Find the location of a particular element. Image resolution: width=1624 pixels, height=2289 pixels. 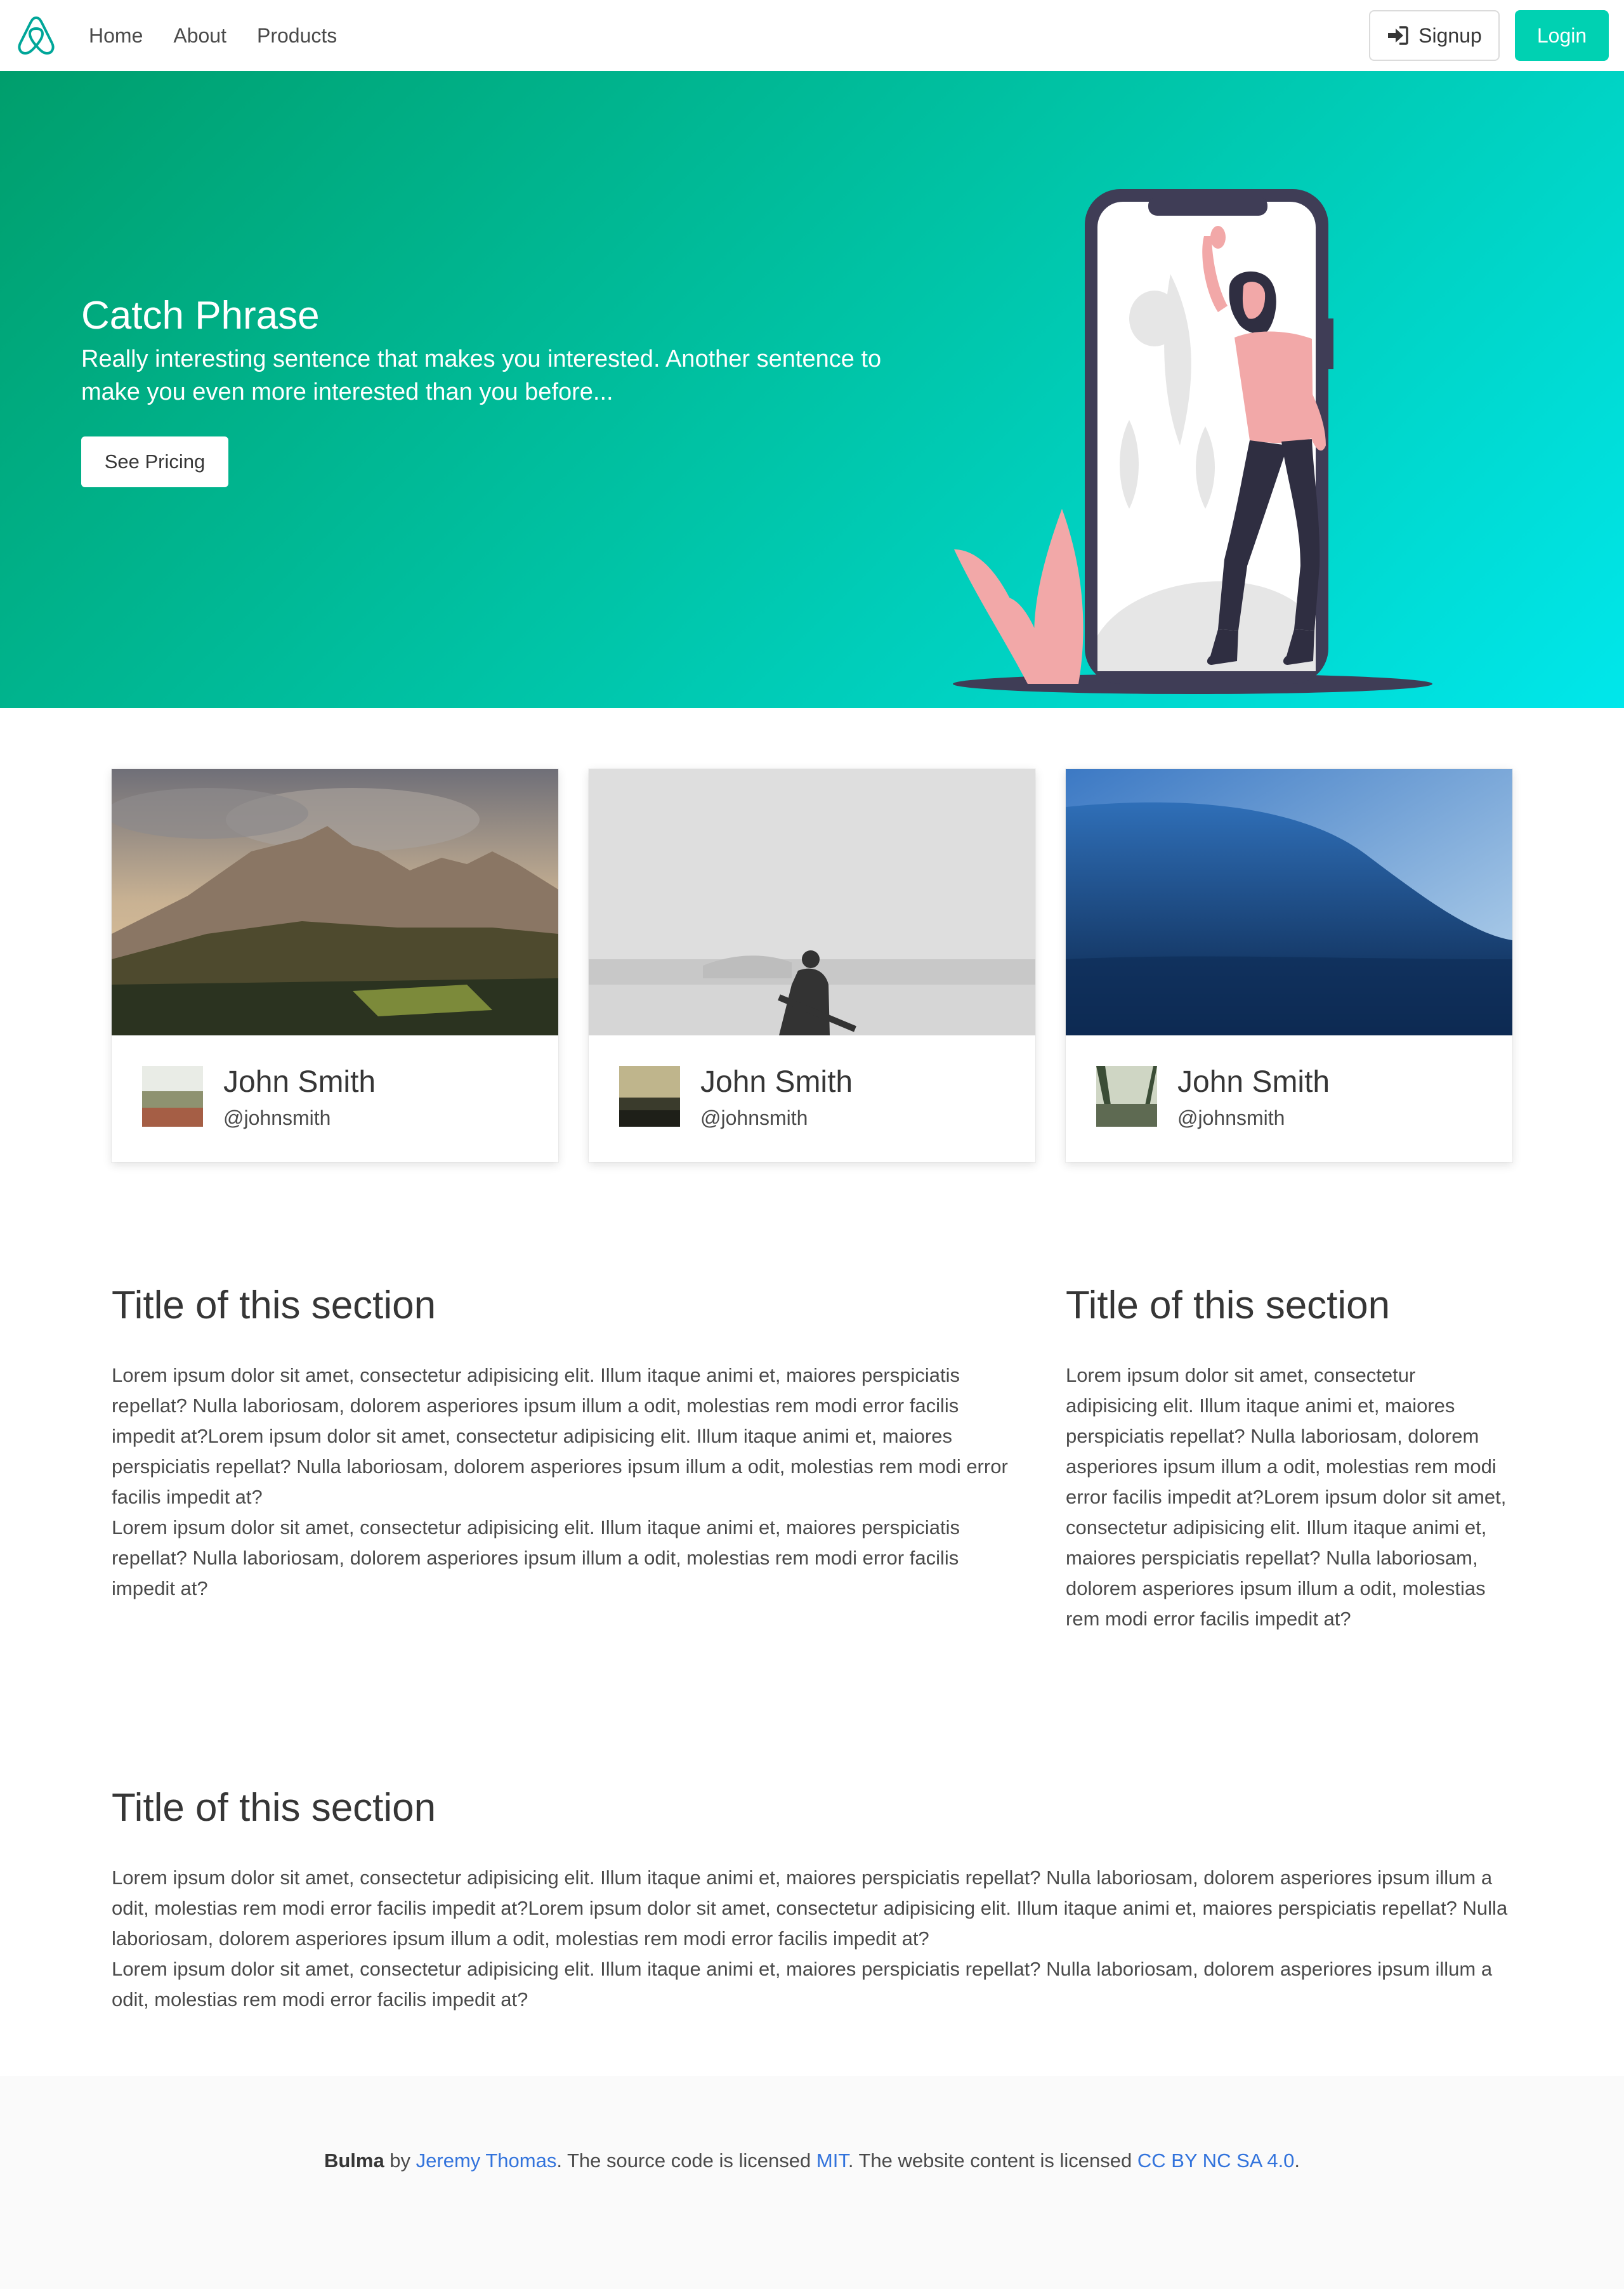

profile-card-3: John Smith @johnsmith is located at coordinates (1289, 965).